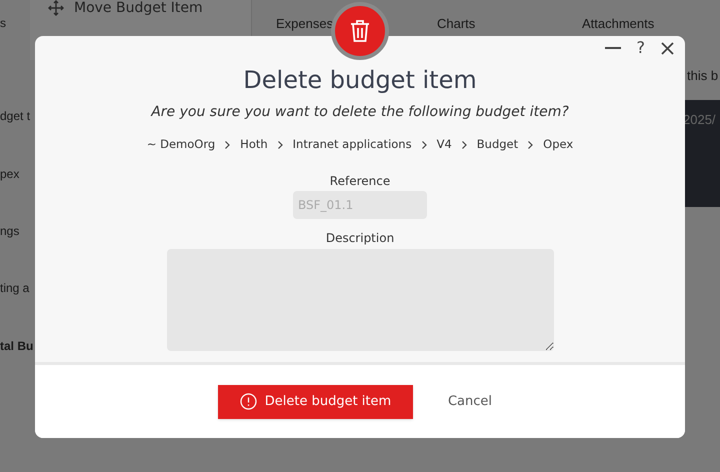 Image resolution: width=720 pixels, height=472 pixels. Describe the element at coordinates (702, 76) in the screenshot. I see `partial-text: this b` at that location.